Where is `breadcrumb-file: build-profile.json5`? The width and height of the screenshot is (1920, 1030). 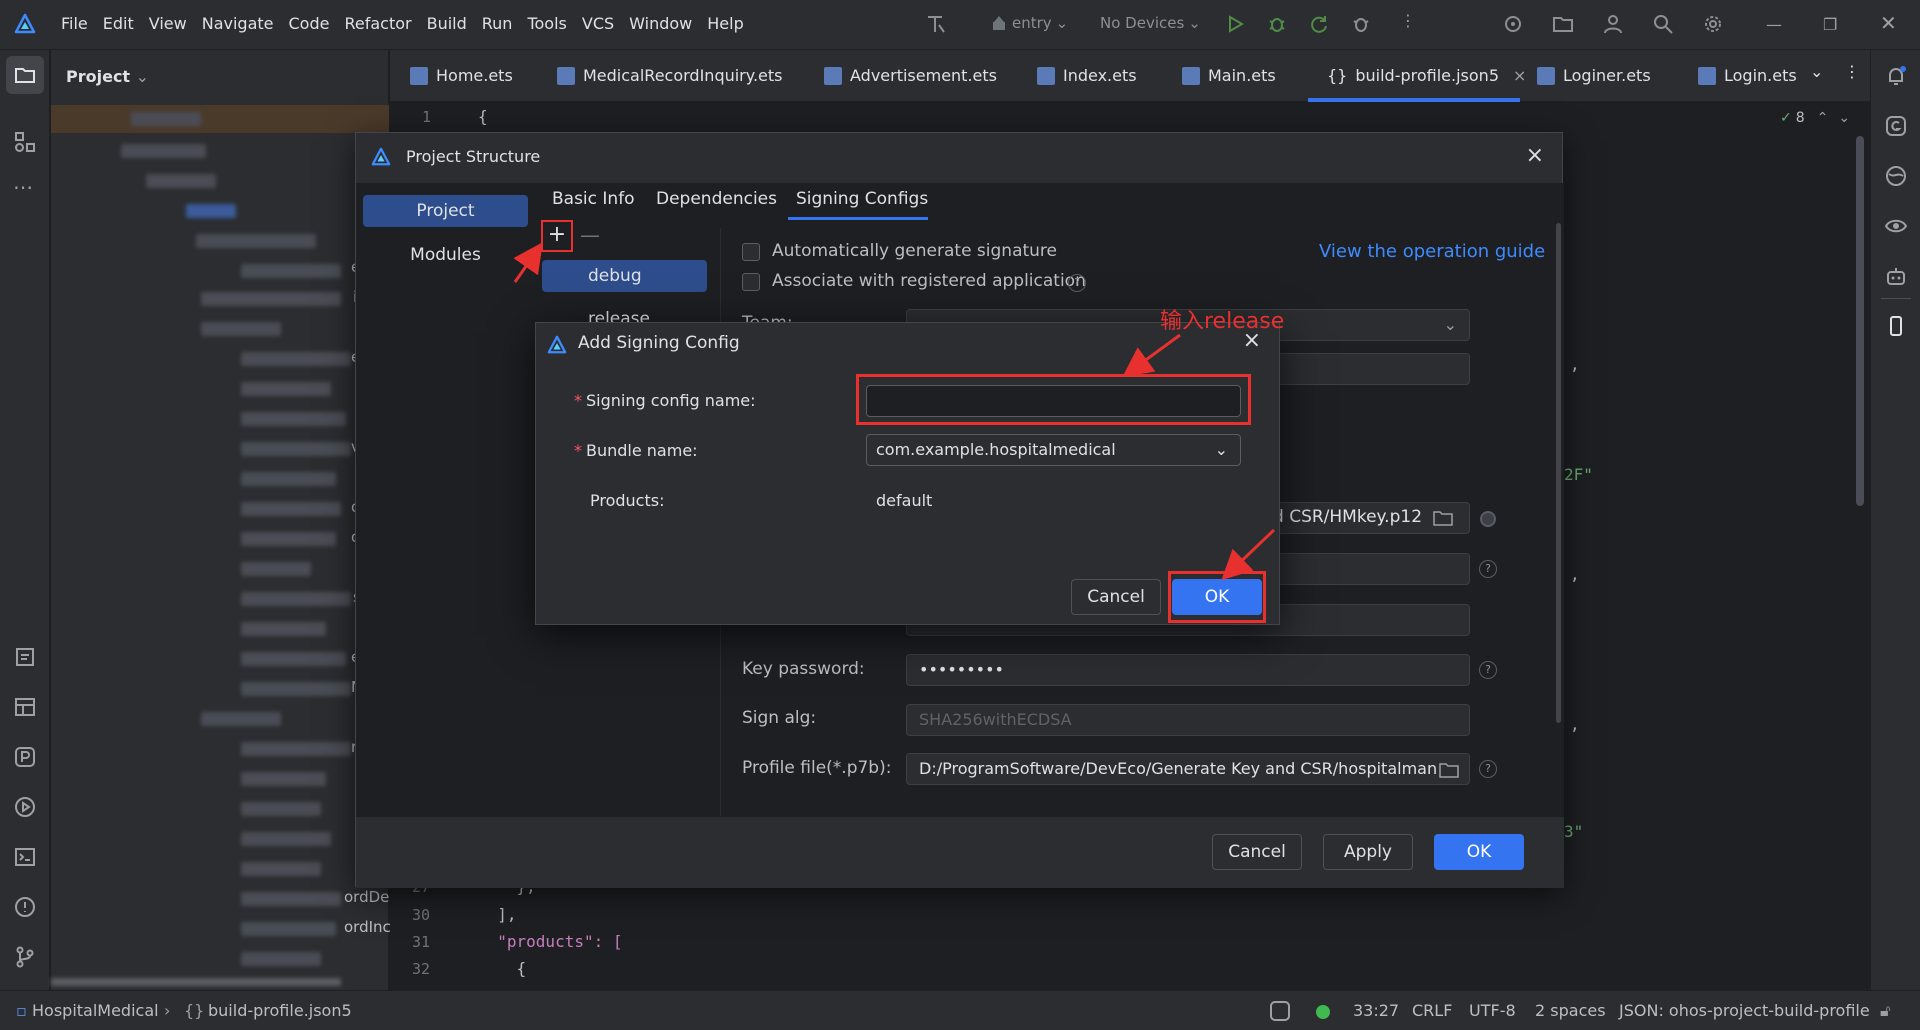 breadcrumb-file: build-profile.json5 is located at coordinates (280, 1010).